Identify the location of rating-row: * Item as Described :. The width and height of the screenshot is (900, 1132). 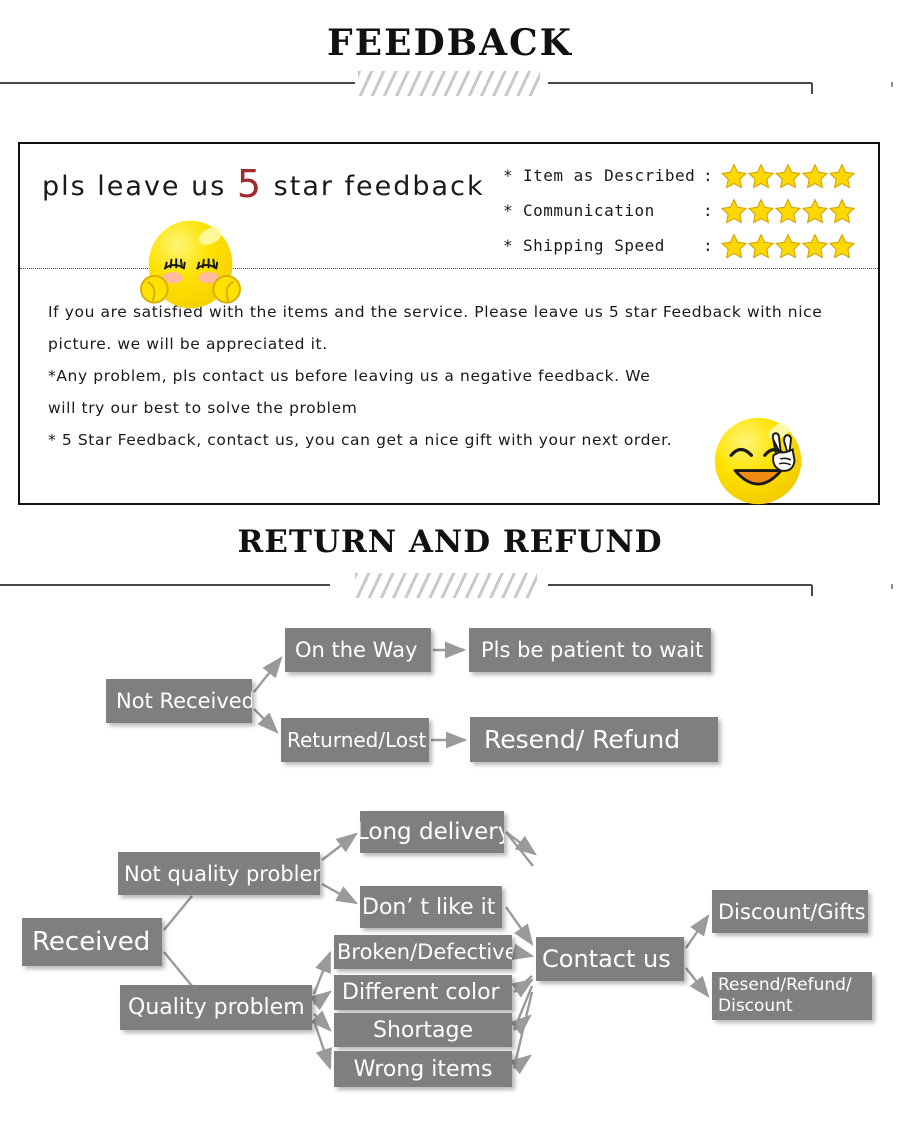
(679, 175).